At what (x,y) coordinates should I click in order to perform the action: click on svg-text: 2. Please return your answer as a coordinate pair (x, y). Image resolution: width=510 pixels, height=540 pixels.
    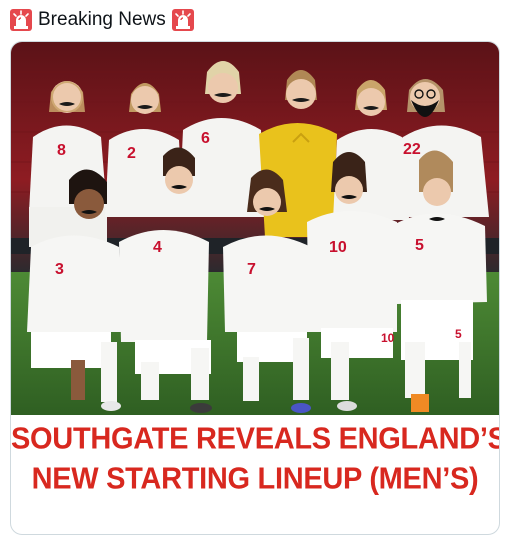
    Looking at the image, I should click on (131, 153).